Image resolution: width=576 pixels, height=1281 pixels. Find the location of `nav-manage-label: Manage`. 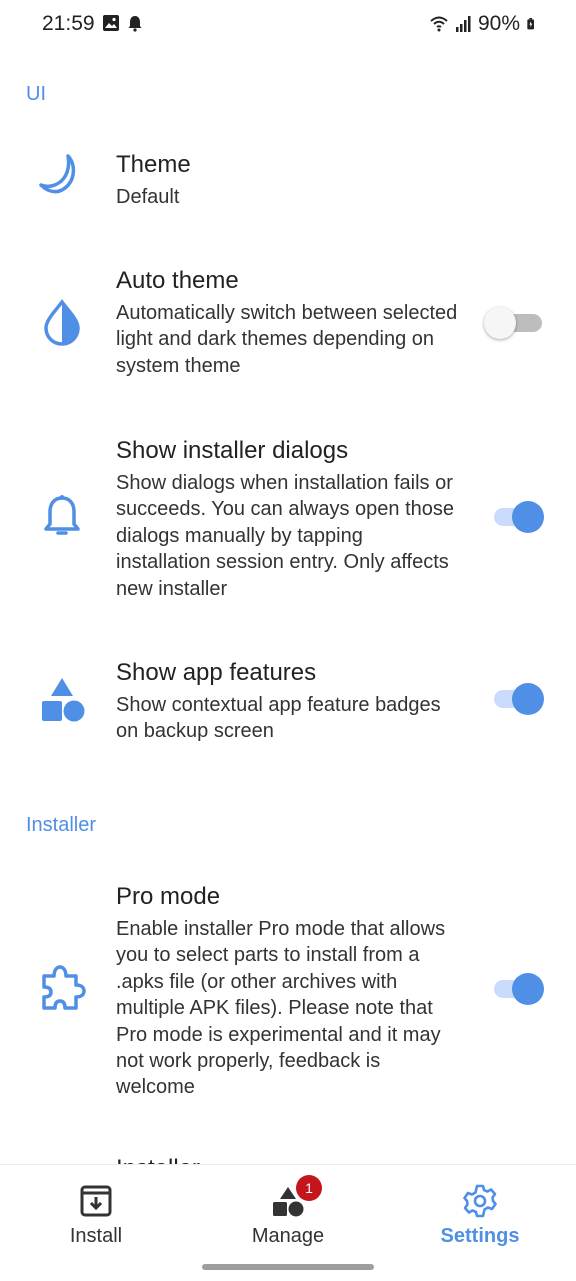

nav-manage-label: Manage is located at coordinates (288, 1236).